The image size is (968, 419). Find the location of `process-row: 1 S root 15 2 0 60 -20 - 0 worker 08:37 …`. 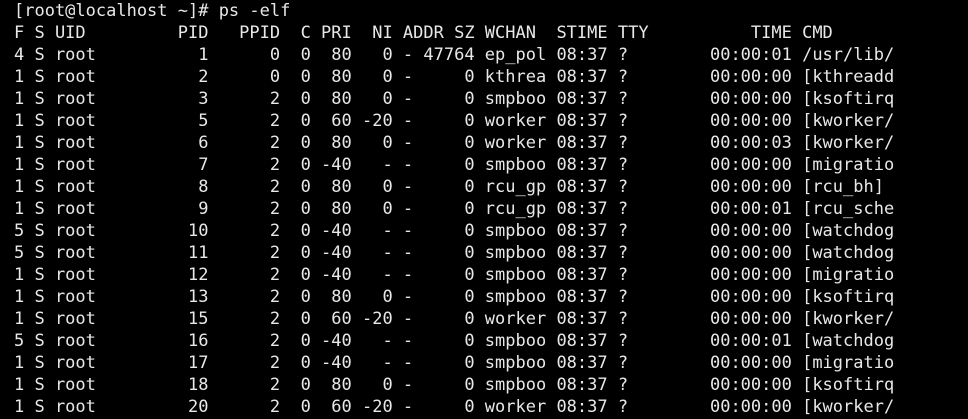

process-row: 1 S root 15 2 0 60 -20 - 0 worker 08:37 … is located at coordinates (454, 319).